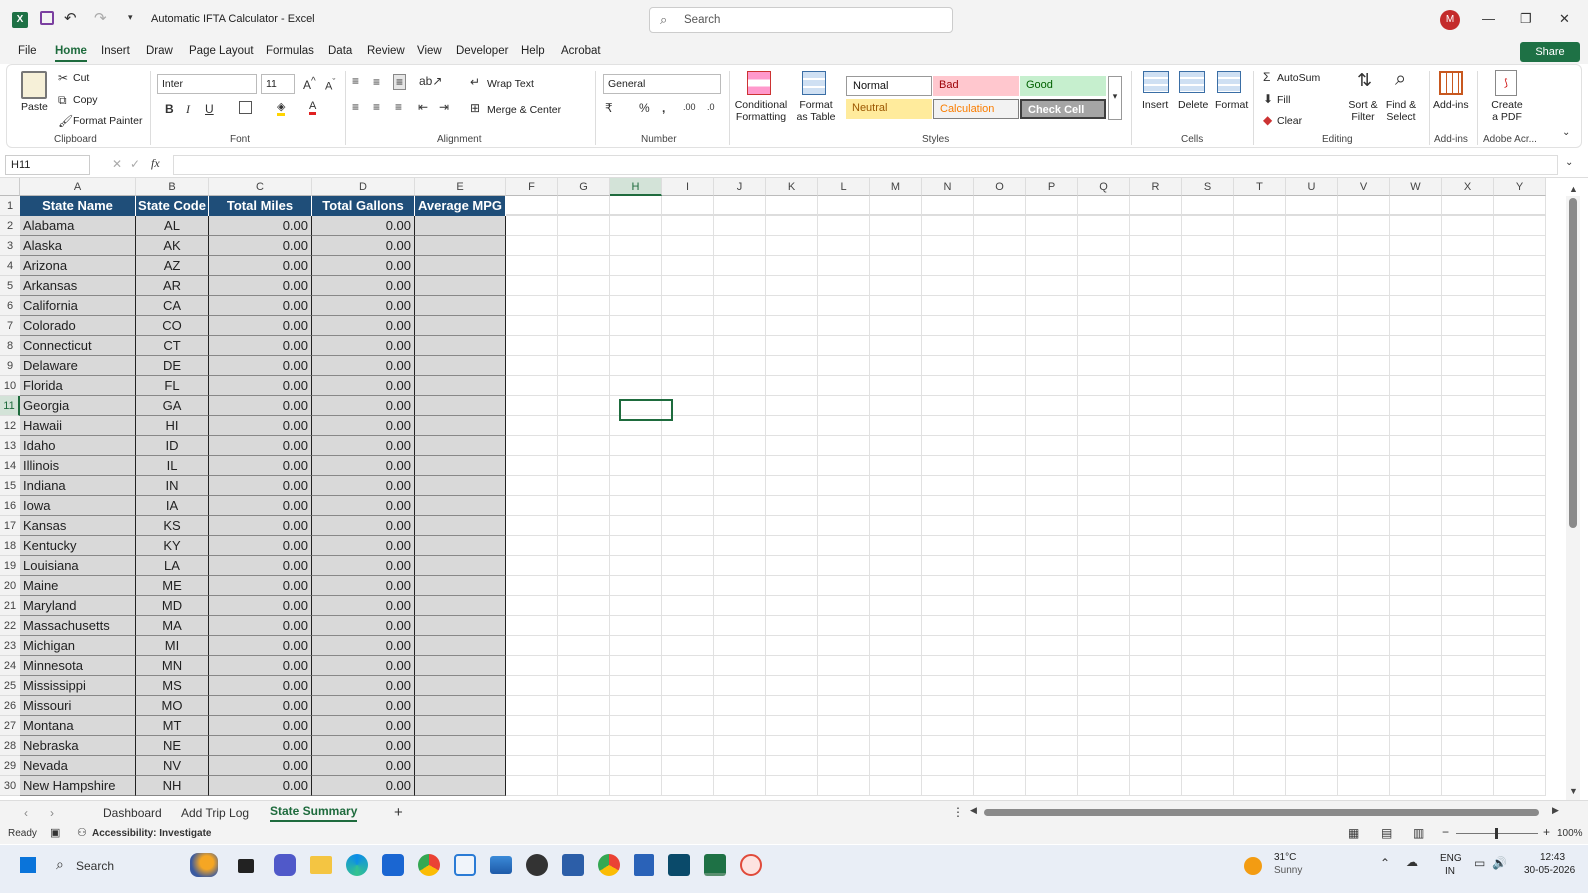  Describe the element at coordinates (1573, 791) in the screenshot. I see `scroll-down-icon: ▼` at that location.